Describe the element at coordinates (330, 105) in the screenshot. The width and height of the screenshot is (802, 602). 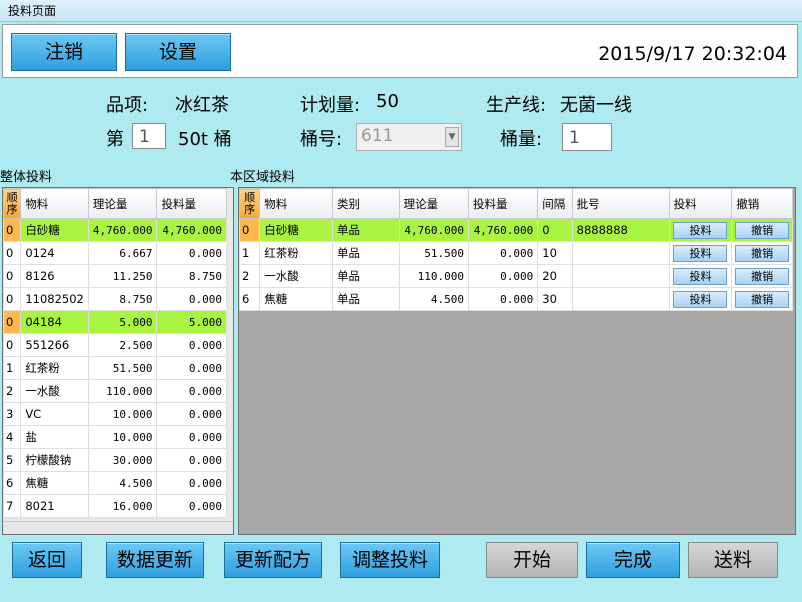
I see `plan-label: 计划量:` at that location.